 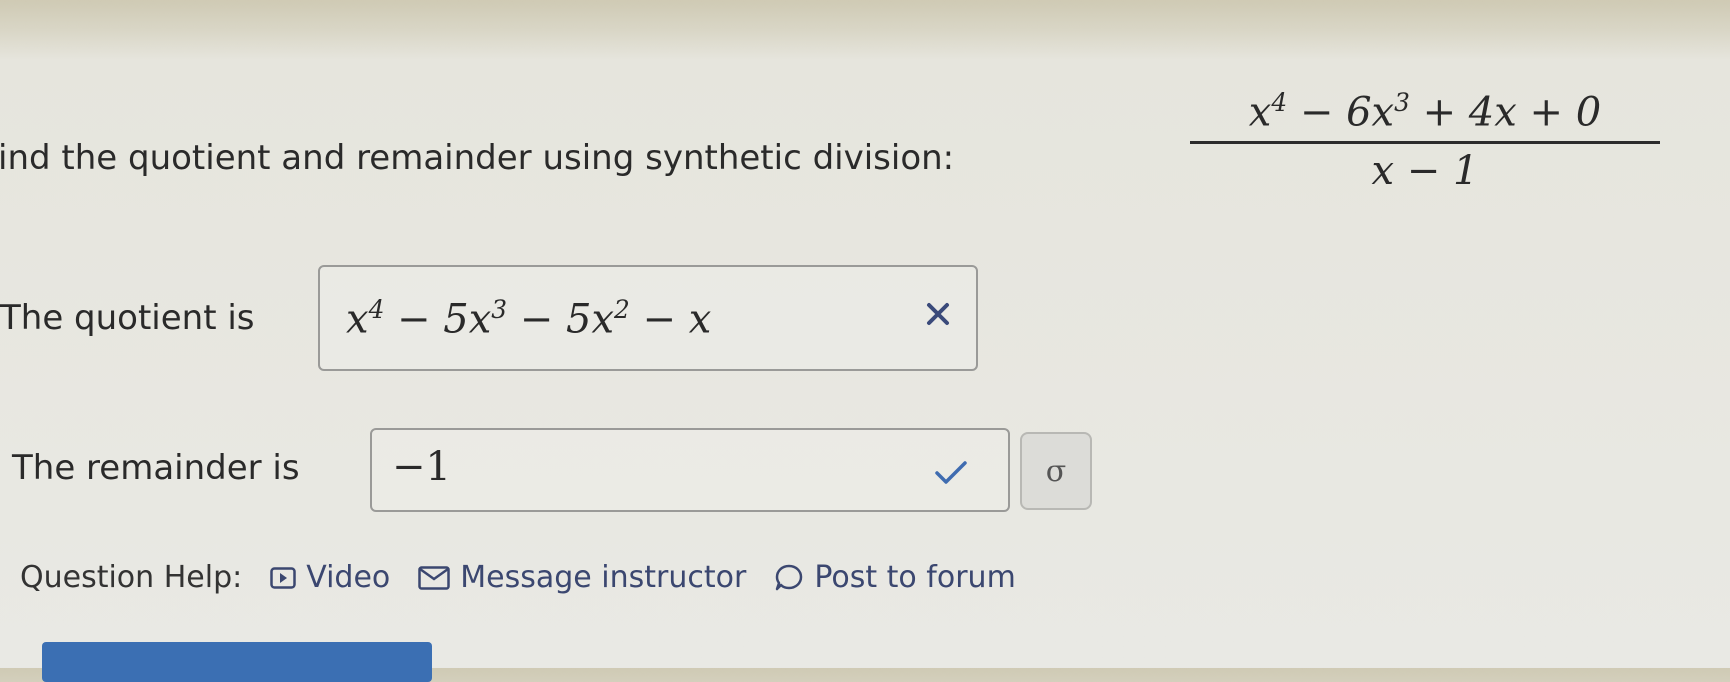 What do you see at coordinates (529, 319) in the screenshot?
I see `quotient-value: x4 − 5x3 − 5x2 − x` at bounding box center [529, 319].